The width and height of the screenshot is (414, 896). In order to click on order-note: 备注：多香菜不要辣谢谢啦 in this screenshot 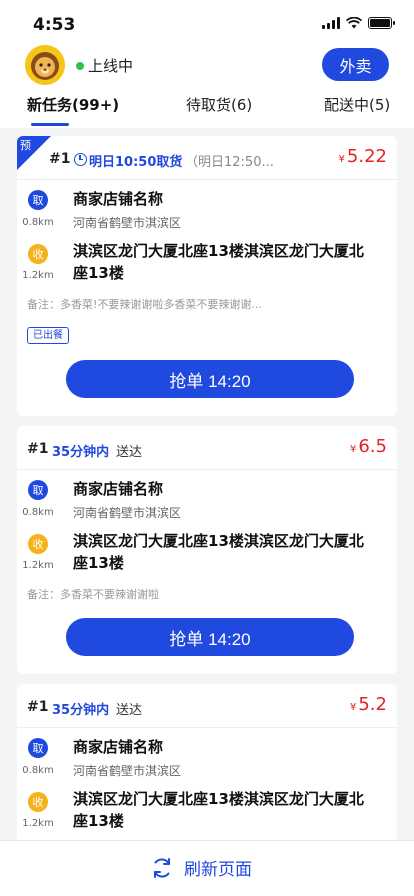, I will do `click(93, 594)`.